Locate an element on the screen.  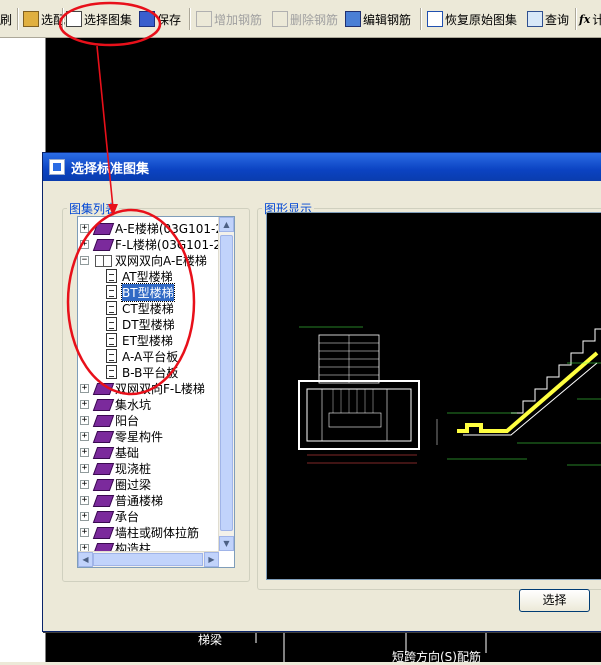
toolbar-item-label: 保存 is located at coordinates (169, 19).